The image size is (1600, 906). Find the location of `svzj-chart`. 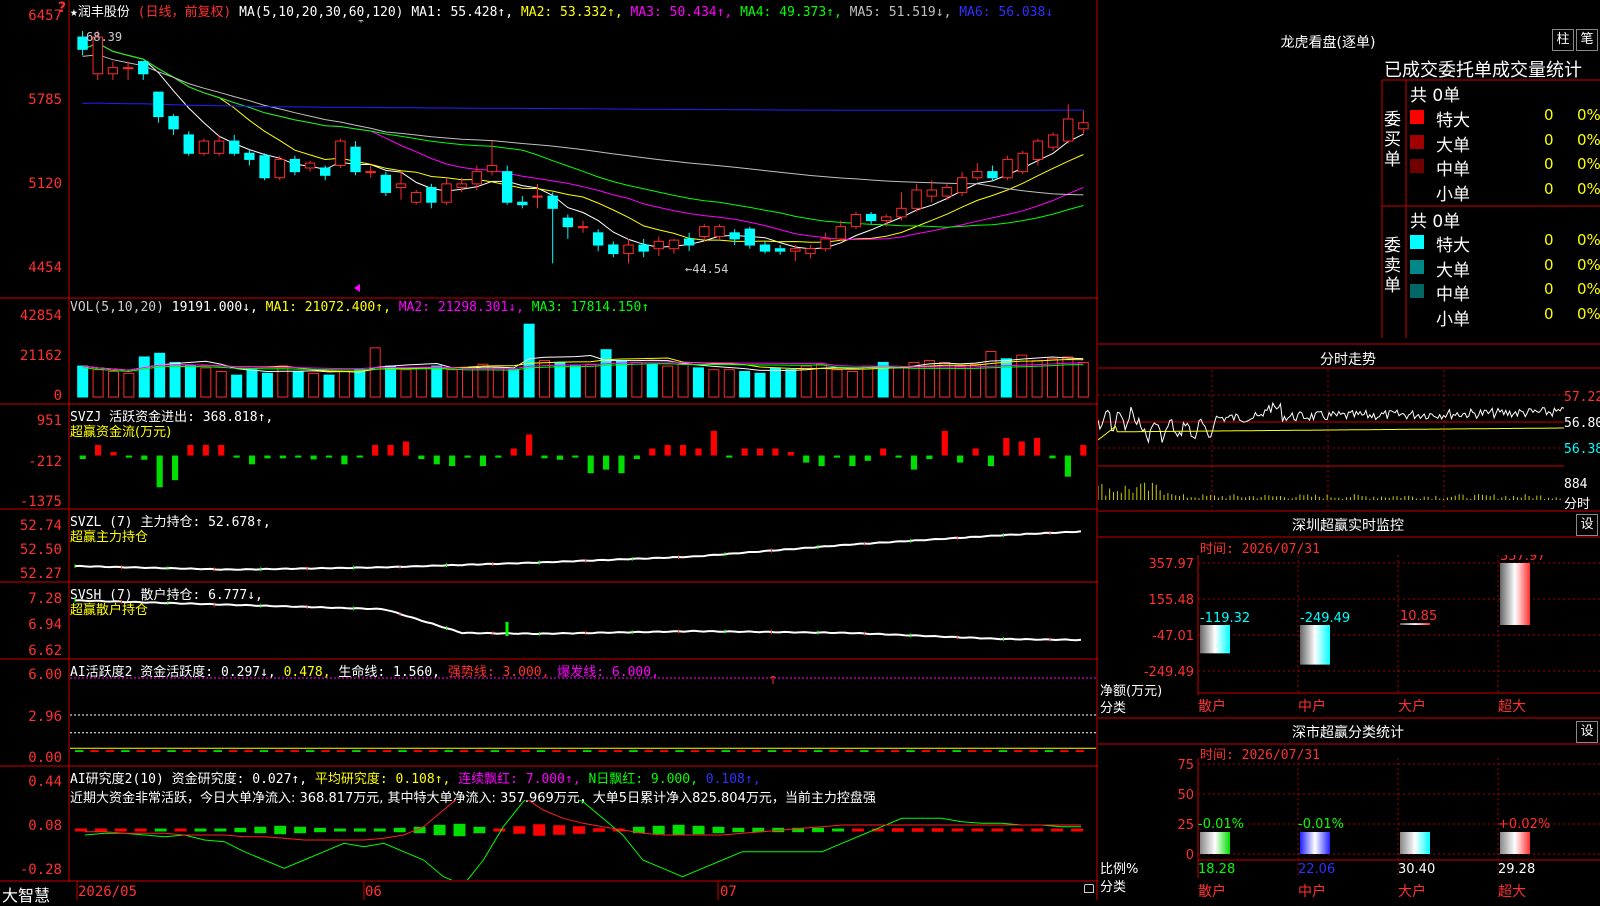

svzj-chart is located at coordinates (583, 463).